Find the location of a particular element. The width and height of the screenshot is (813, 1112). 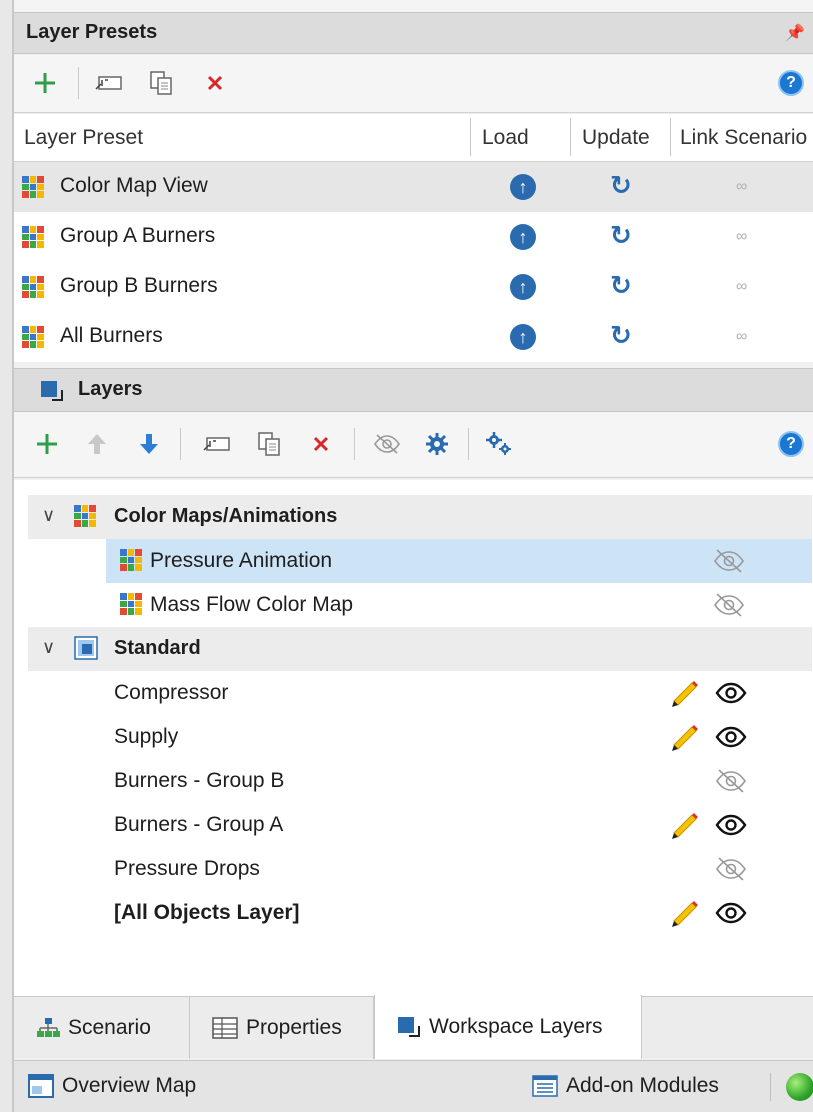

tab-workspace-layers: Workspace Layers is located at coordinates (508, 1027).